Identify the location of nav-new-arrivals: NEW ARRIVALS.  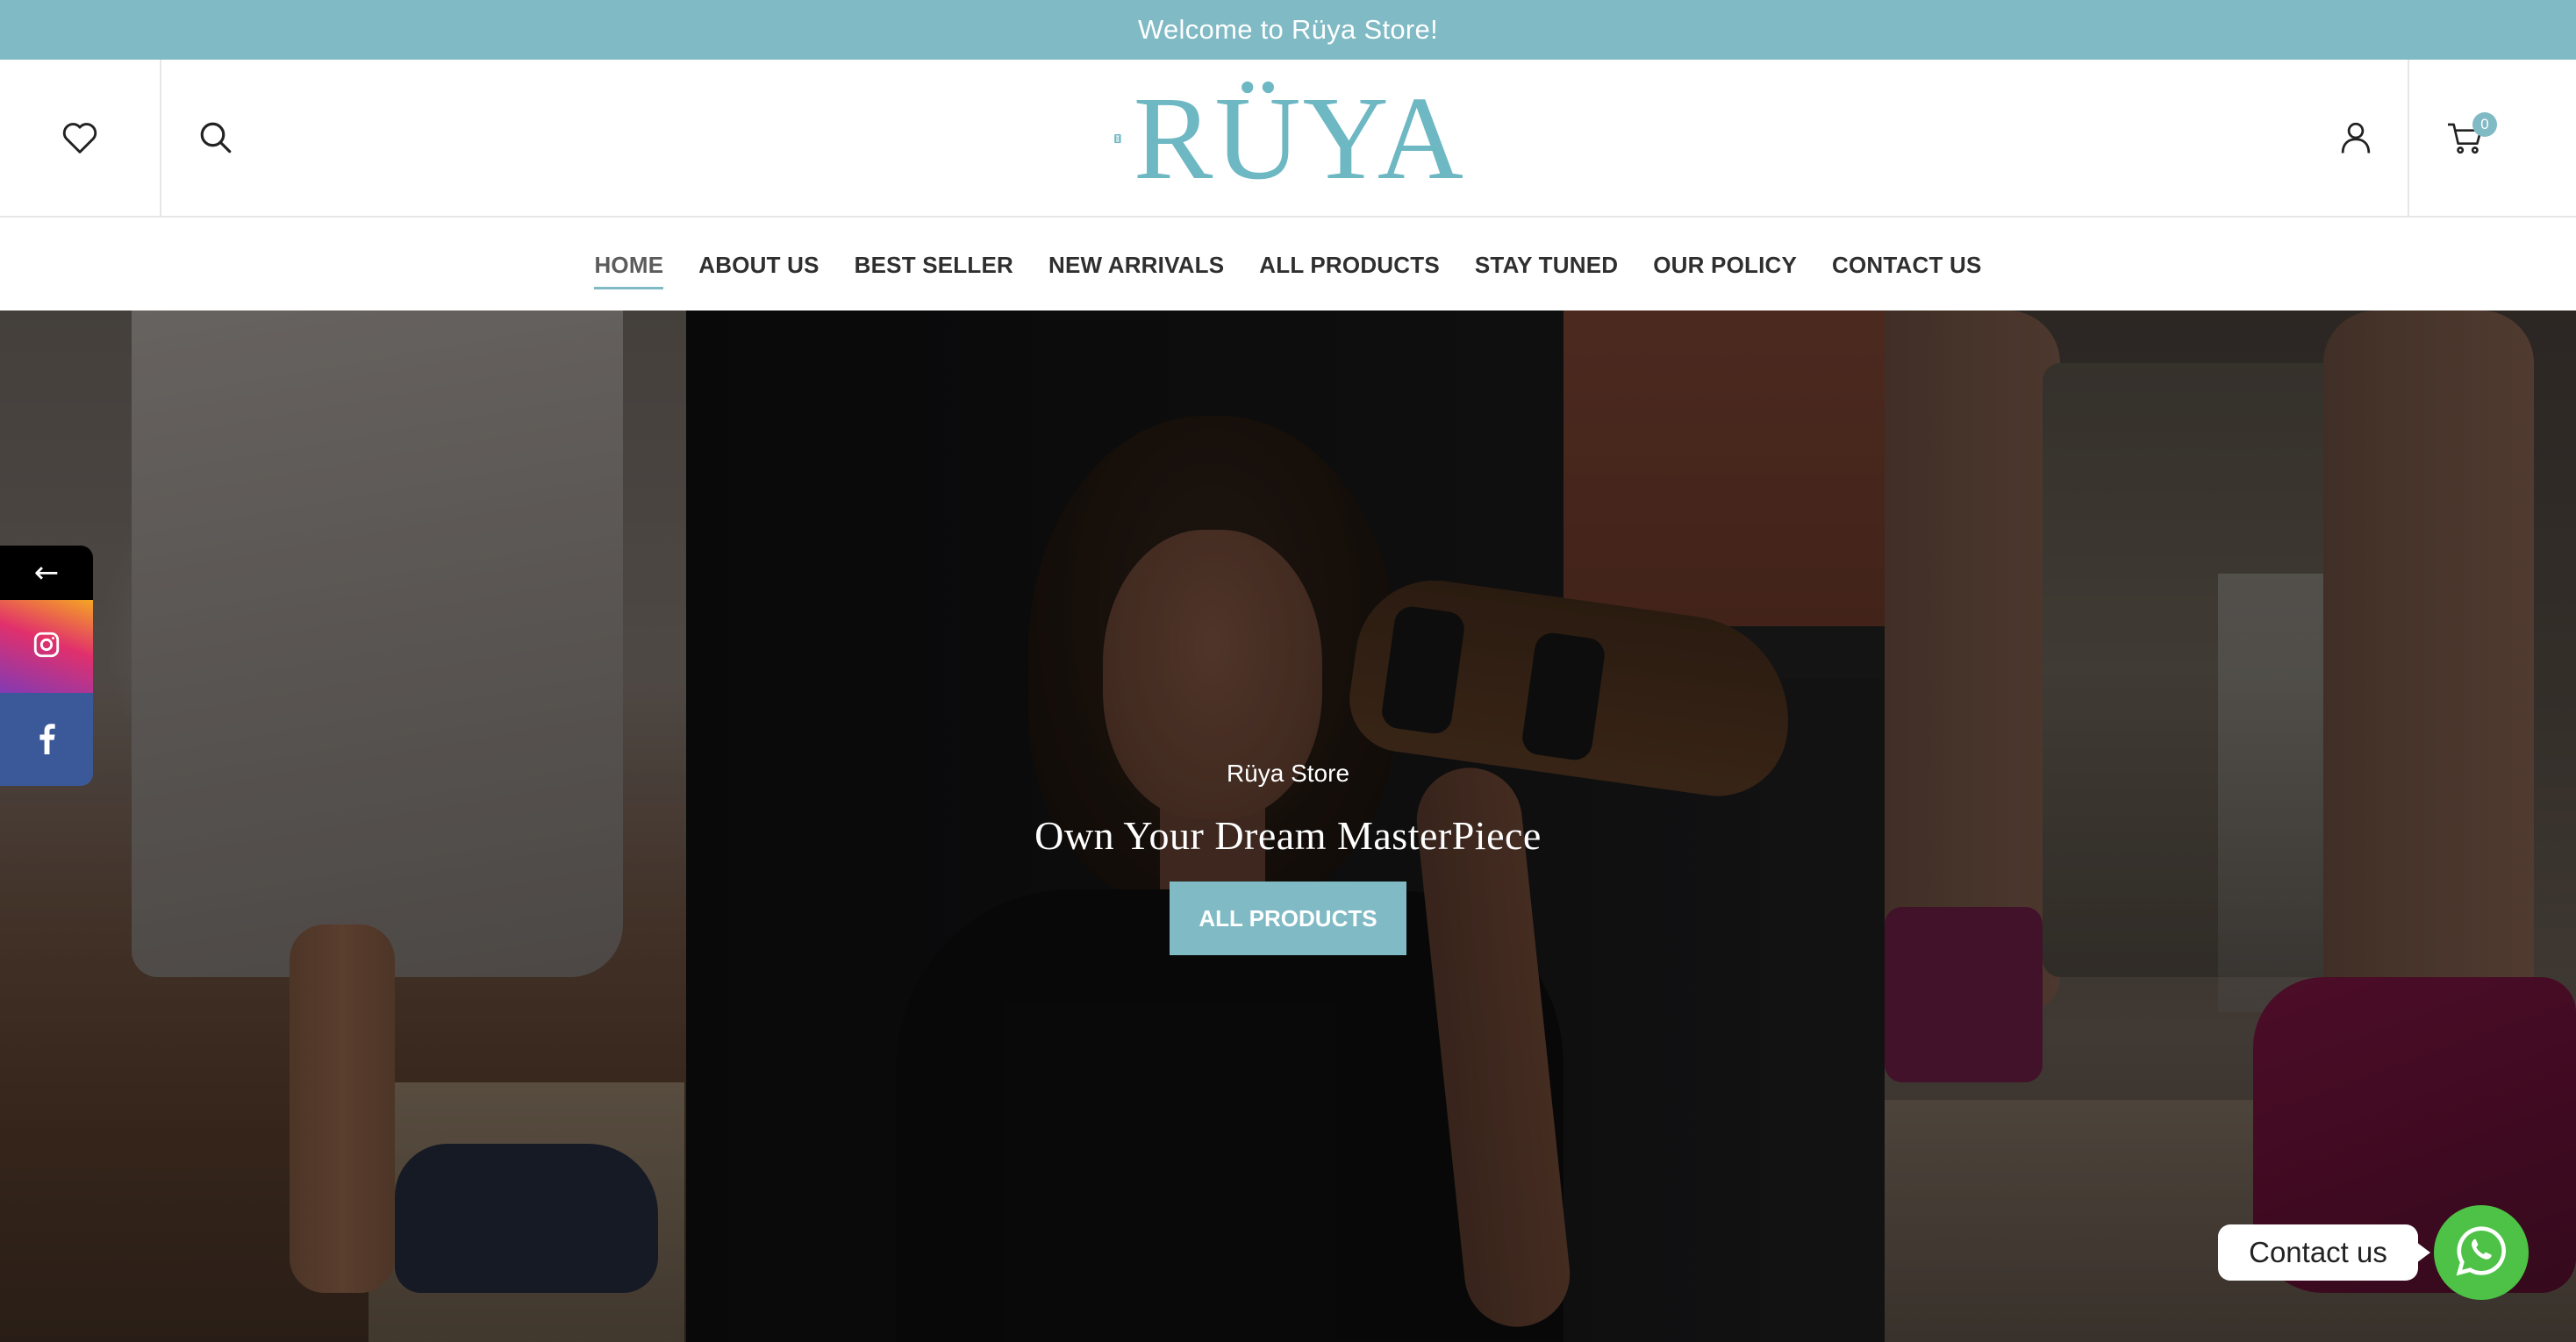
(1136, 265).